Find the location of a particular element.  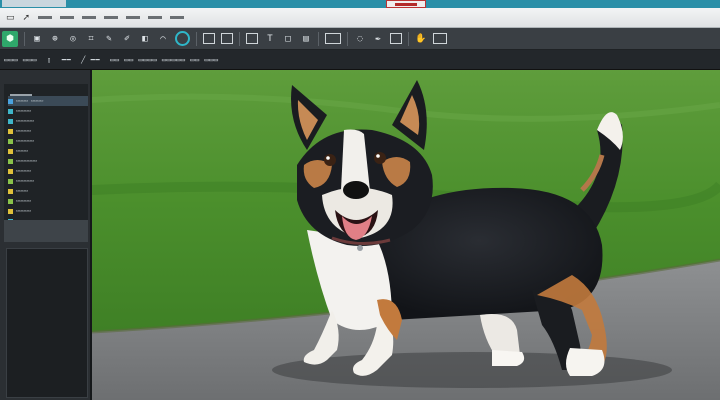

selection-ring-button is located at coordinates (182, 38).